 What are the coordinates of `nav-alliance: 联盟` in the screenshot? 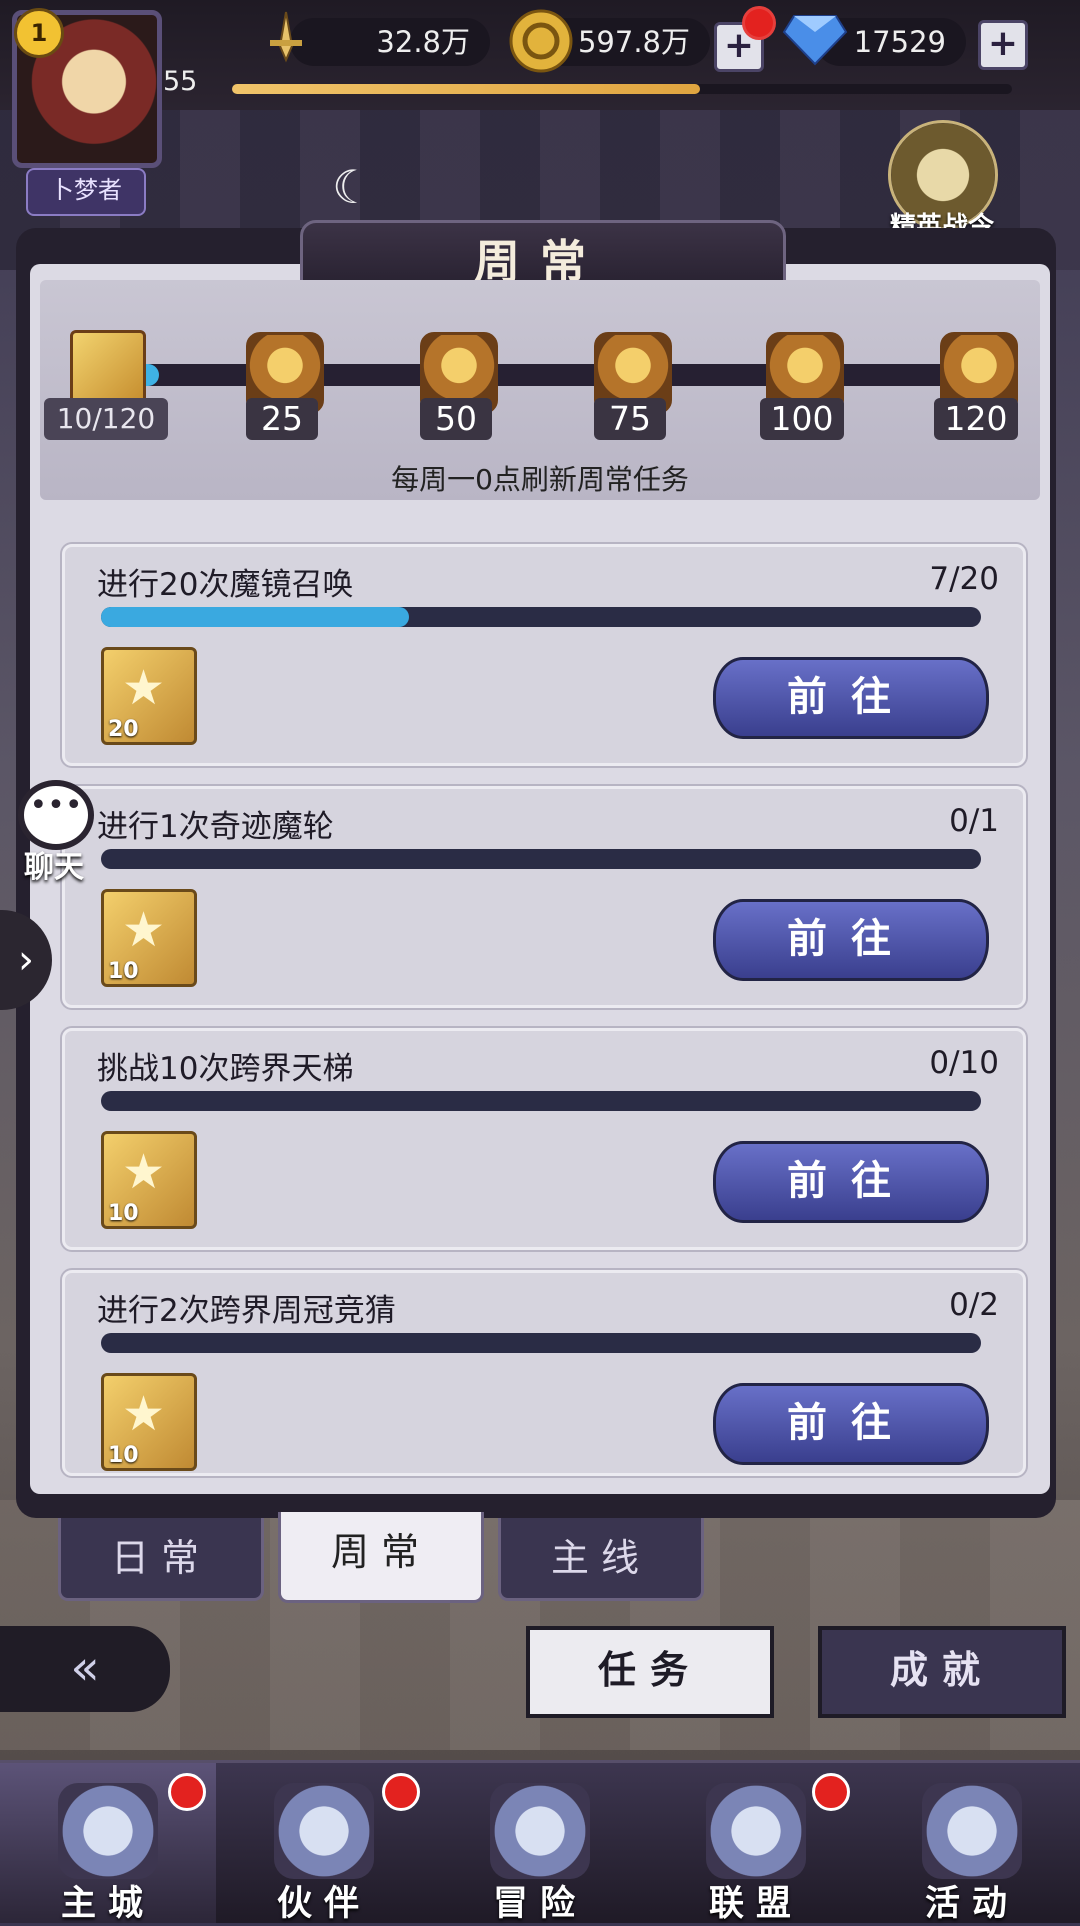 It's located at (756, 1843).